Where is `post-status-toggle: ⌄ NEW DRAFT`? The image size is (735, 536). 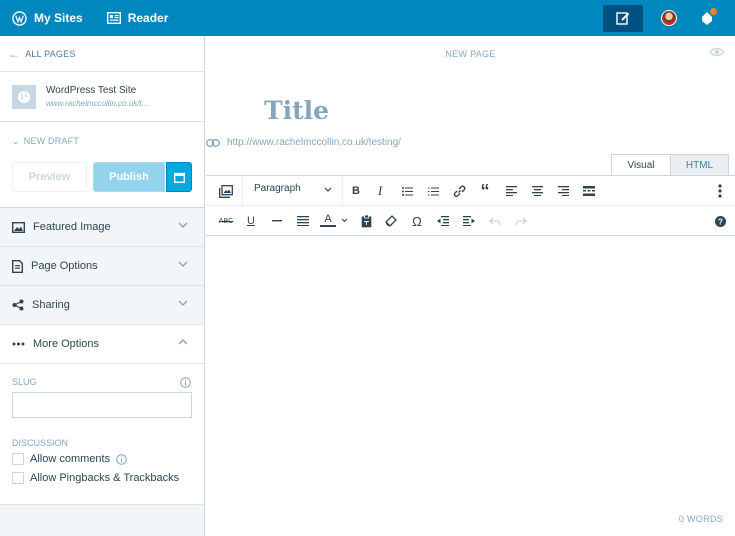
post-status-toggle: ⌄ NEW DRAFT is located at coordinates (45, 141).